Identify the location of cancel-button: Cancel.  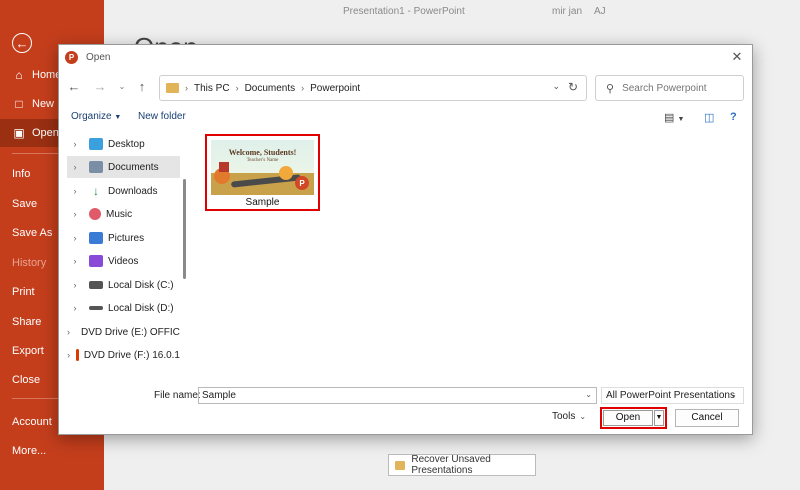
(707, 418).